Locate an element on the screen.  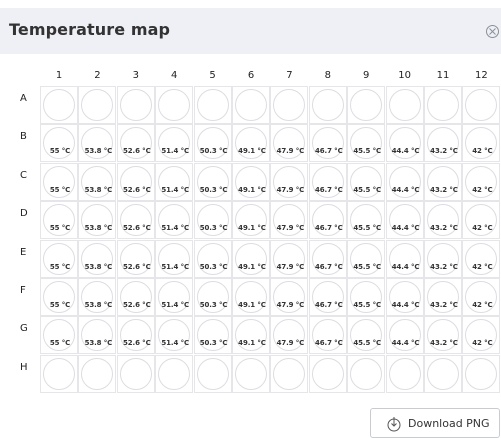
well-temperature: 44.4 °C is located at coordinates (405, 228).